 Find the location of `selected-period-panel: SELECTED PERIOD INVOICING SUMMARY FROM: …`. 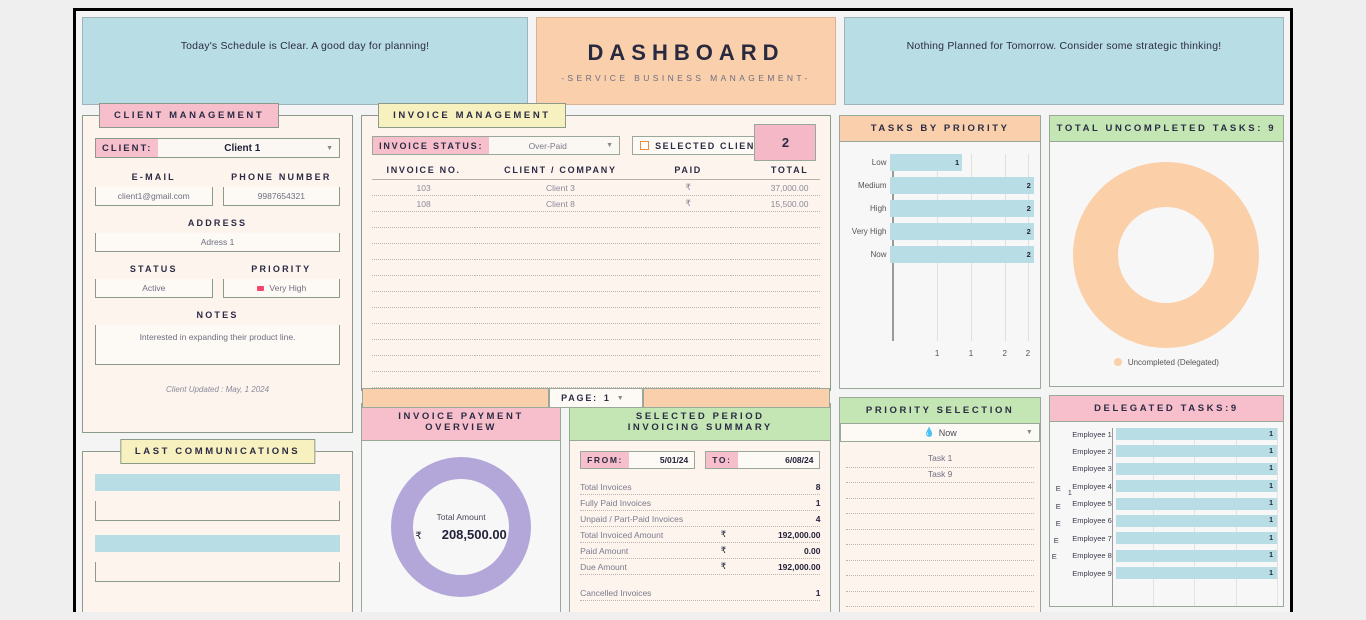

selected-period-panel: SELECTED PERIOD INVOICING SUMMARY FROM: … is located at coordinates (700, 507).